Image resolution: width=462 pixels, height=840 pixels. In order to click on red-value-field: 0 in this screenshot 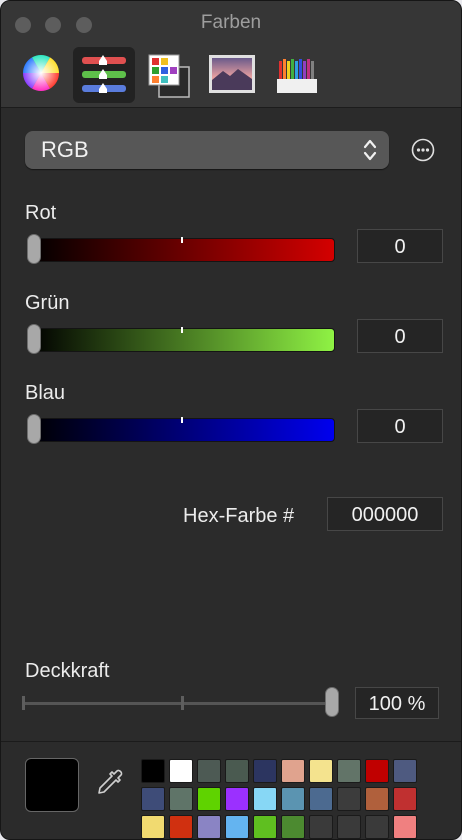, I will do `click(400, 246)`.